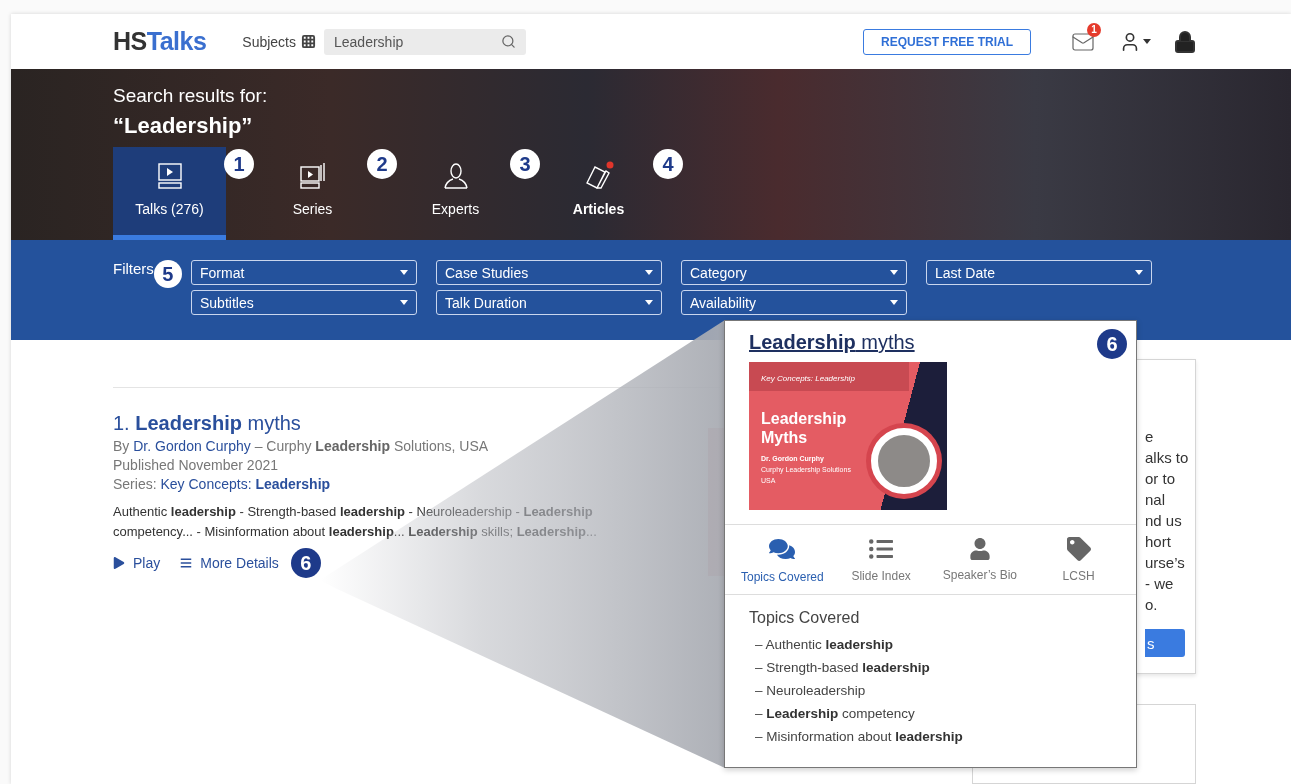 This screenshot has height=784, width=1291. I want to click on topic-item: – Authentic leadership, so click(824, 644).